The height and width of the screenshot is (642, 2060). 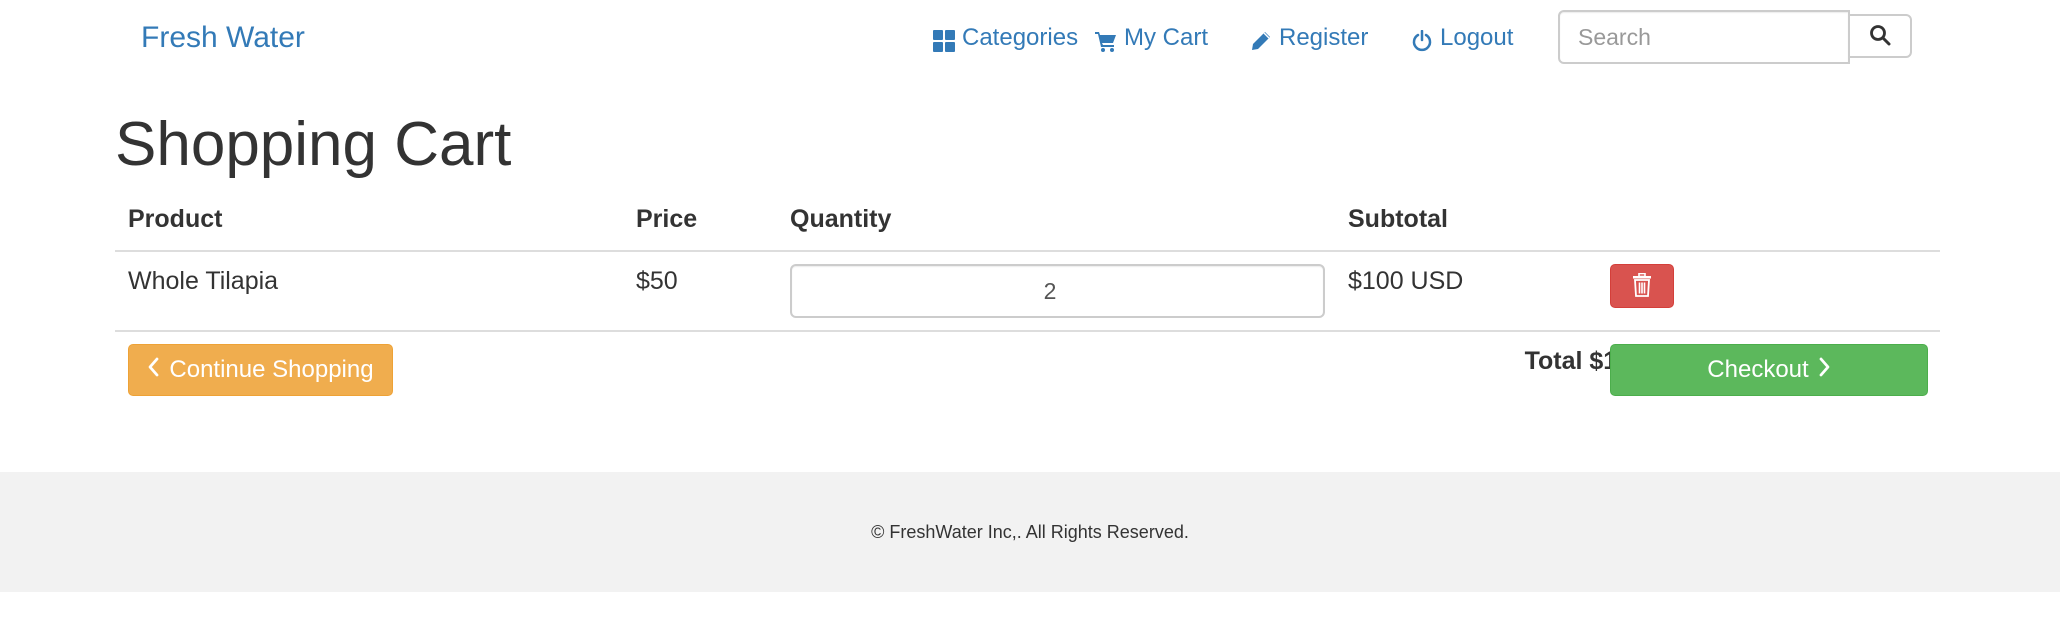 I want to click on checkout-button: Checkout, so click(x=1769, y=370).